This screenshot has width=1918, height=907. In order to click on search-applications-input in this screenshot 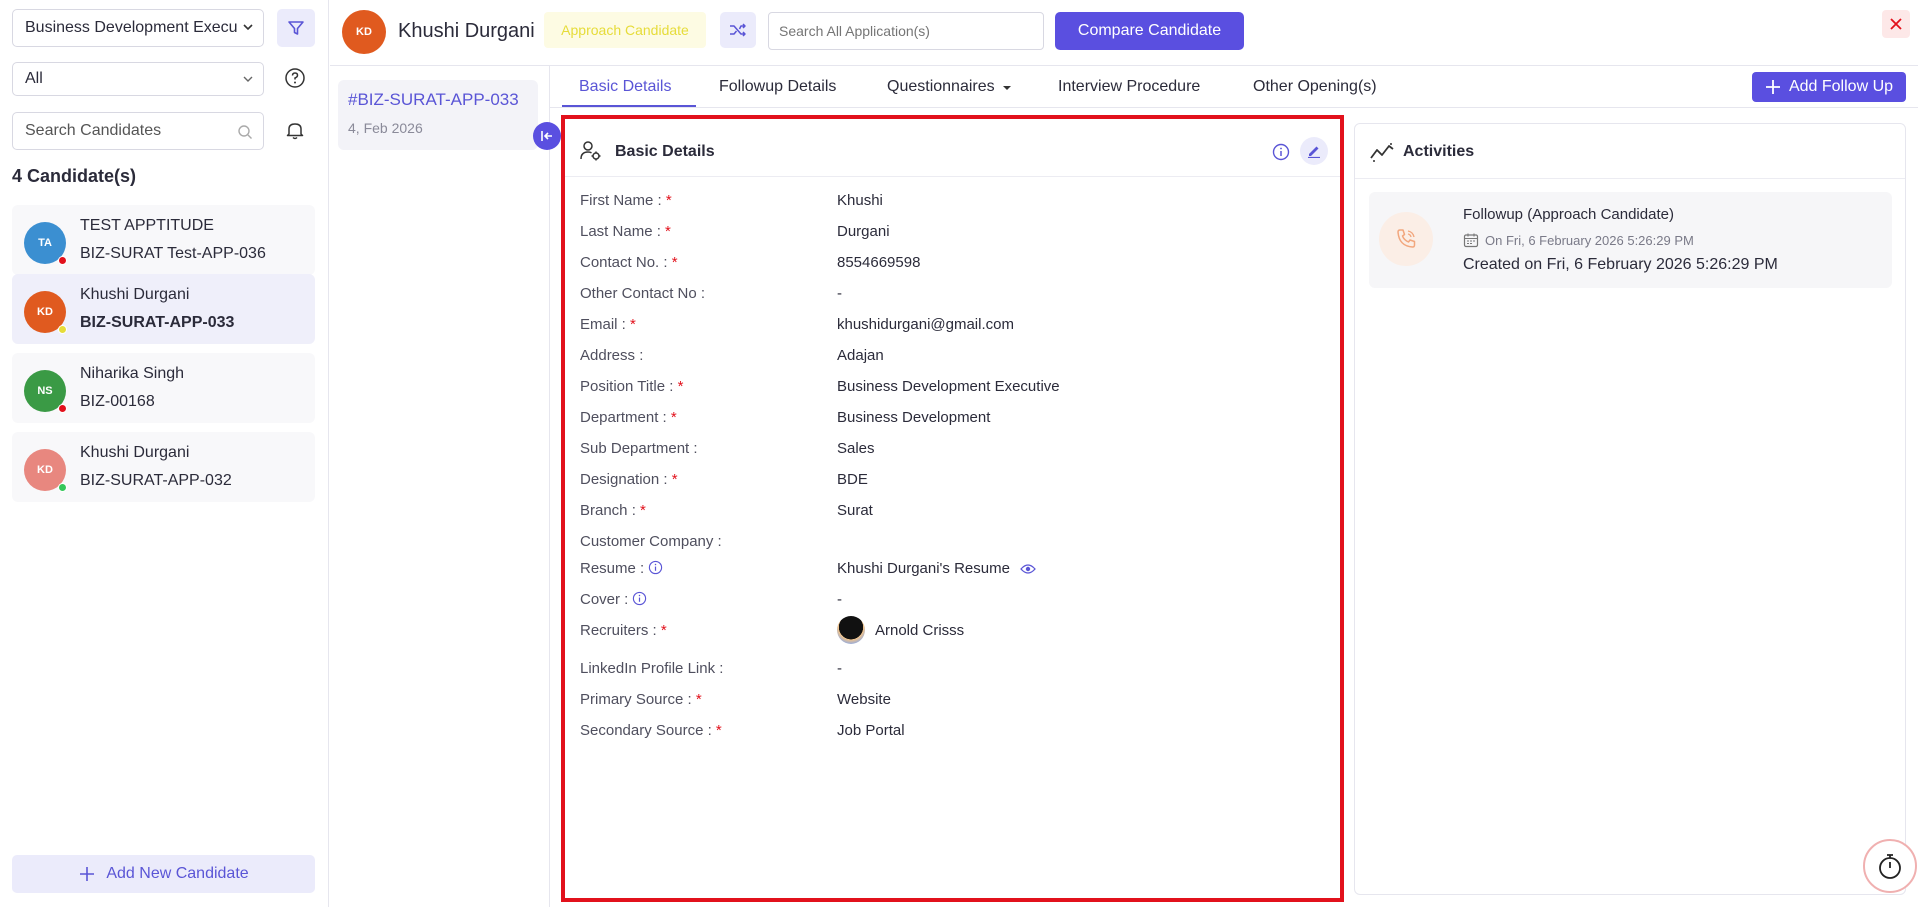, I will do `click(906, 31)`.